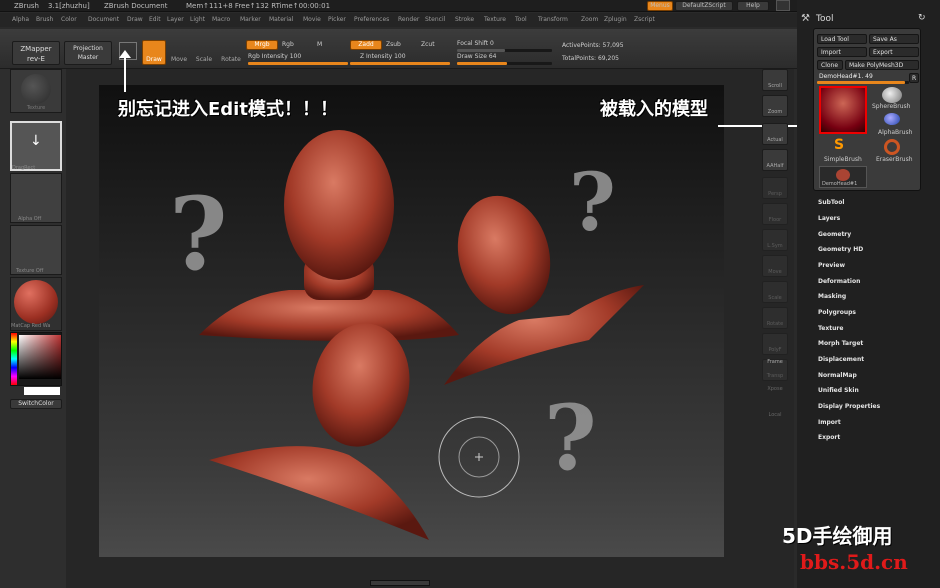 This screenshot has height=588, width=940. I want to click on rgb-intensity-track, so click(298, 63).